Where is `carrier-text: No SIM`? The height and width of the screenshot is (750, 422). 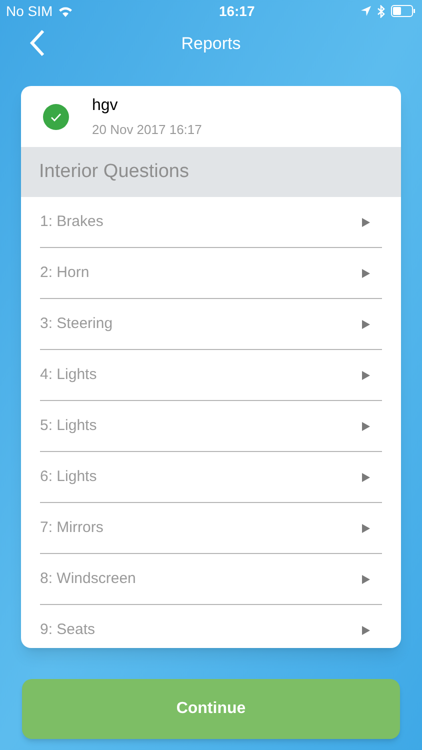
carrier-text: No SIM is located at coordinates (29, 11).